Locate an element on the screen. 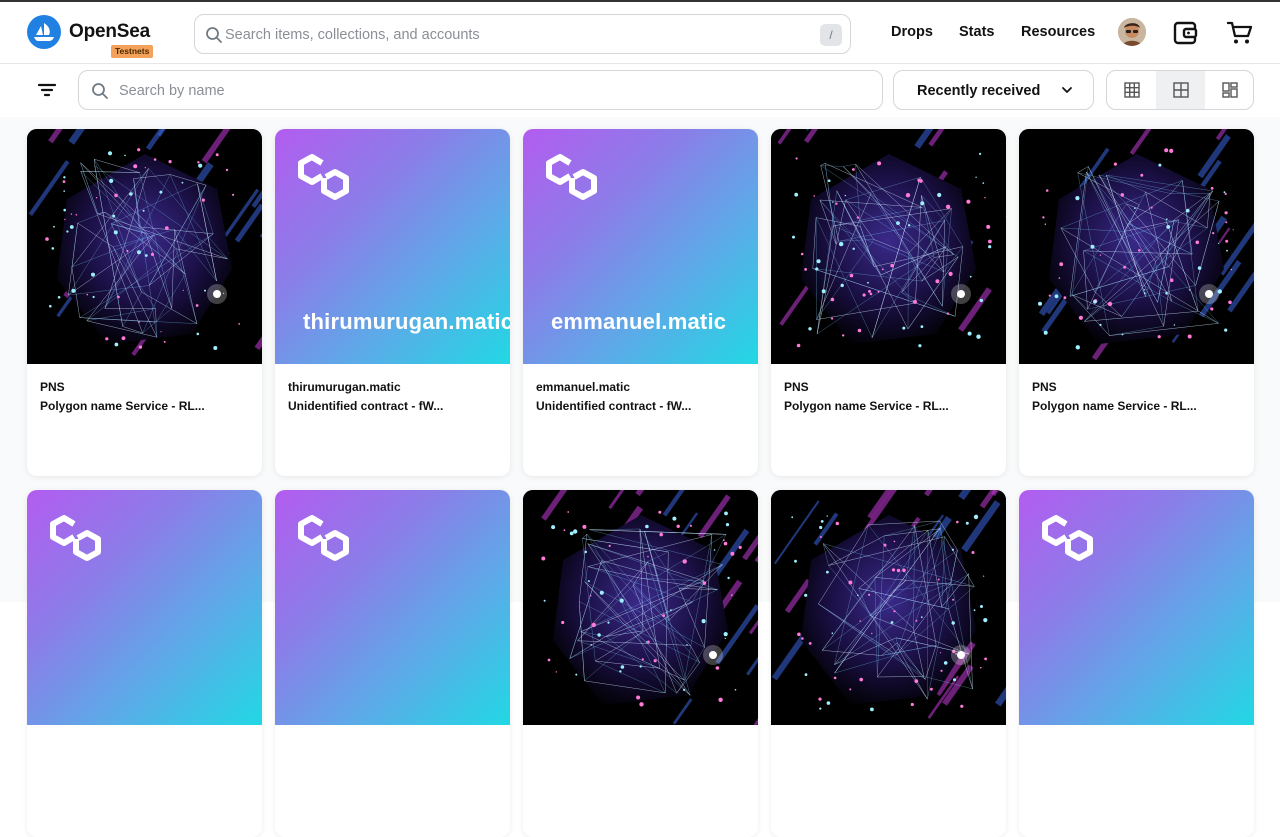 The width and height of the screenshot is (1280, 837). top-header: OpenSea Testnets / Drops Stats Resources is located at coordinates (640, 33).